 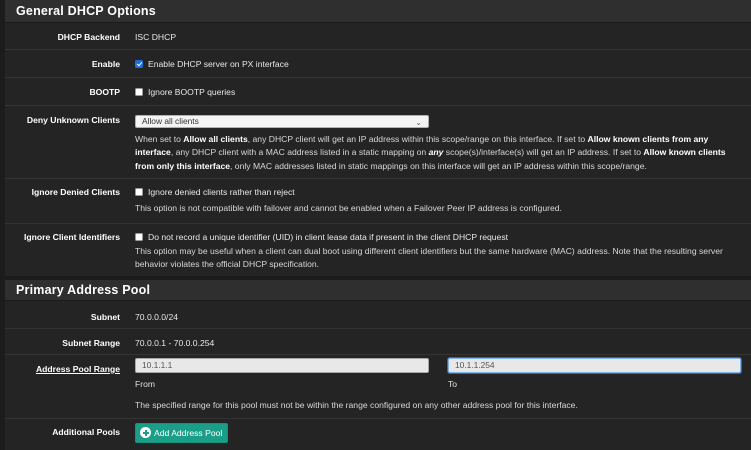 What do you see at coordinates (139, 64) in the screenshot?
I see `enable-checkbox` at bounding box center [139, 64].